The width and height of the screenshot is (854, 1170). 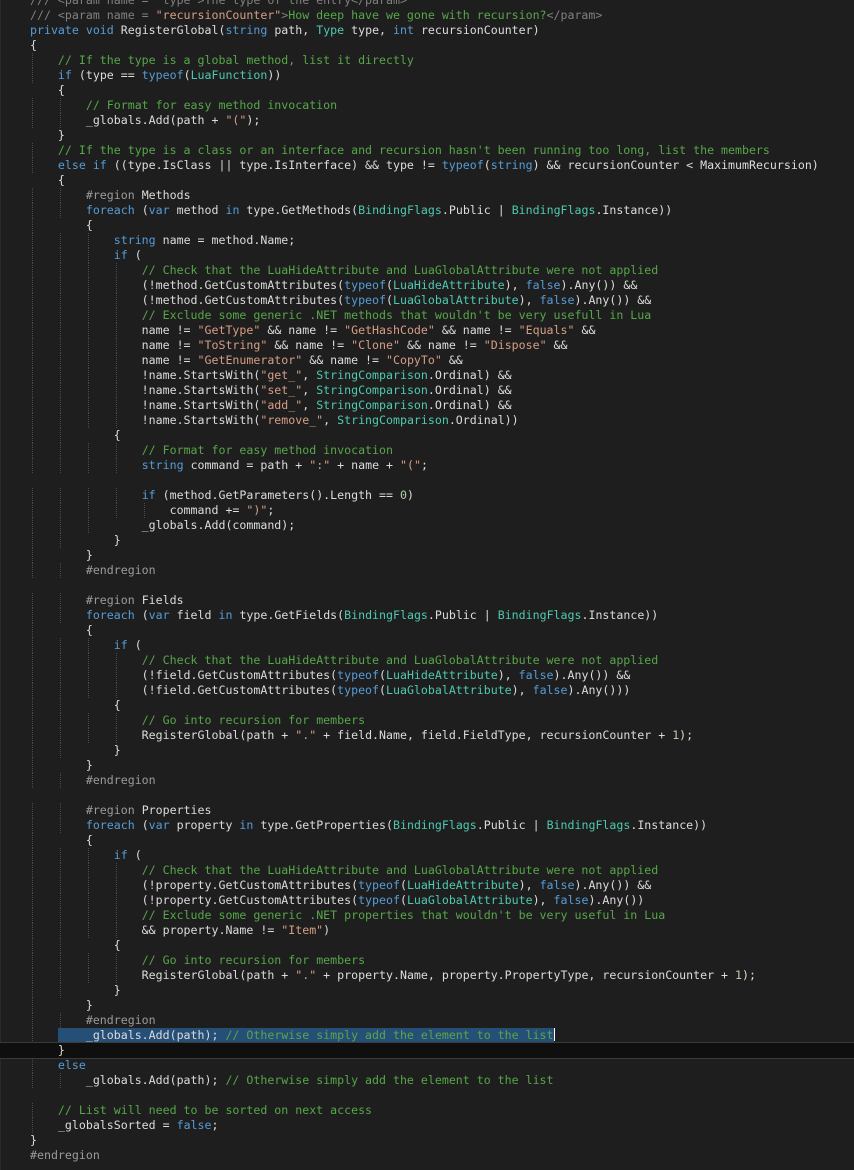 What do you see at coordinates (138, 510) in the screenshot?
I see `code-token: command +=` at bounding box center [138, 510].